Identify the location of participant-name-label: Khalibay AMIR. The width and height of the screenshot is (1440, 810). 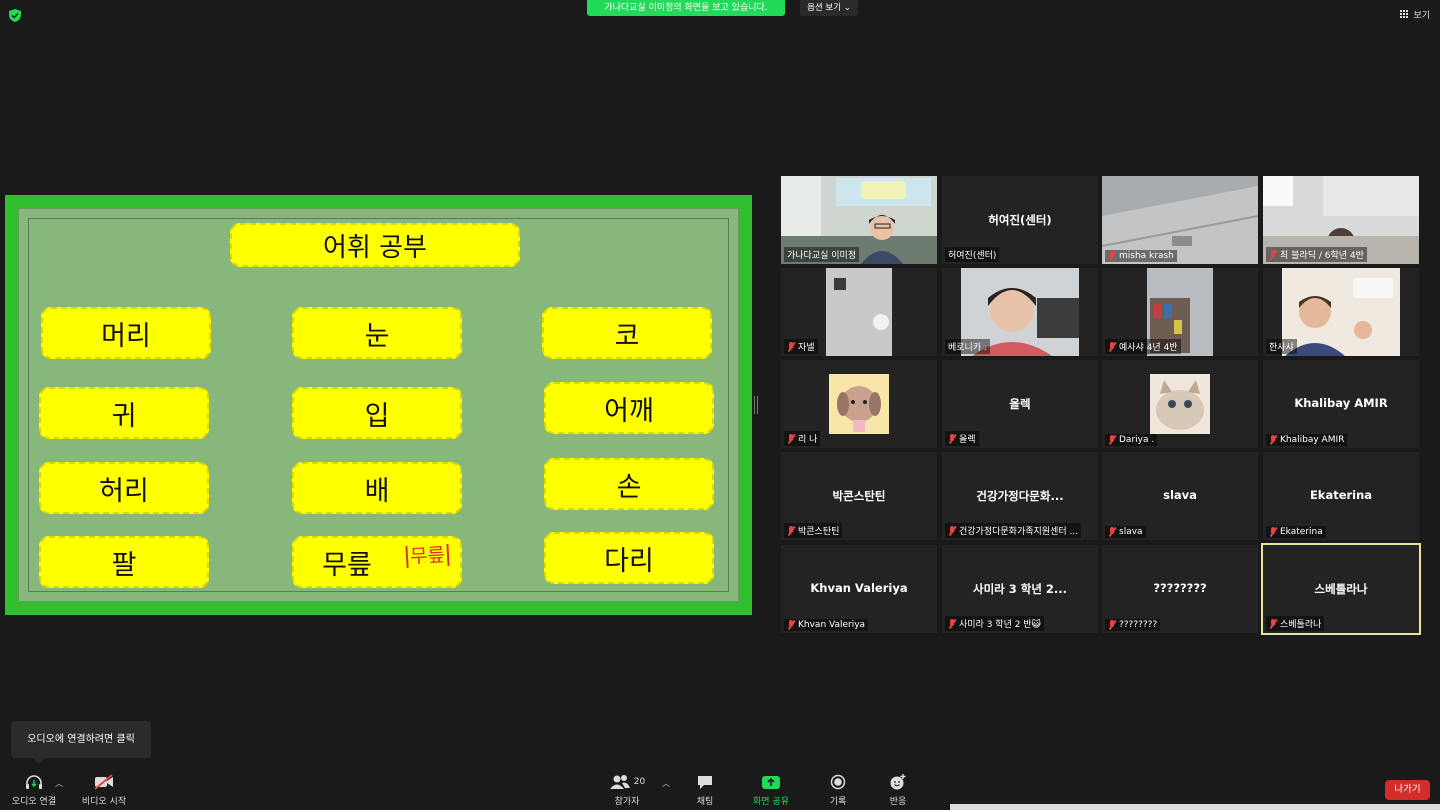
(1307, 440).